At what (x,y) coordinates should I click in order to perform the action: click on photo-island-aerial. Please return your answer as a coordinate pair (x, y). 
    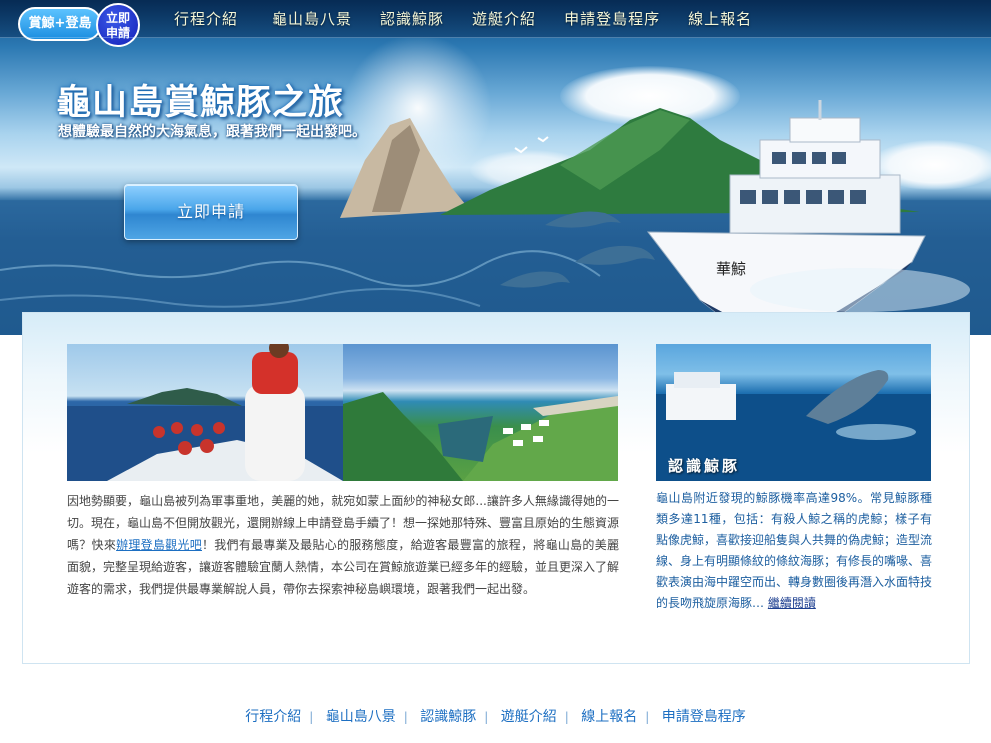
    Looking at the image, I should click on (480, 412).